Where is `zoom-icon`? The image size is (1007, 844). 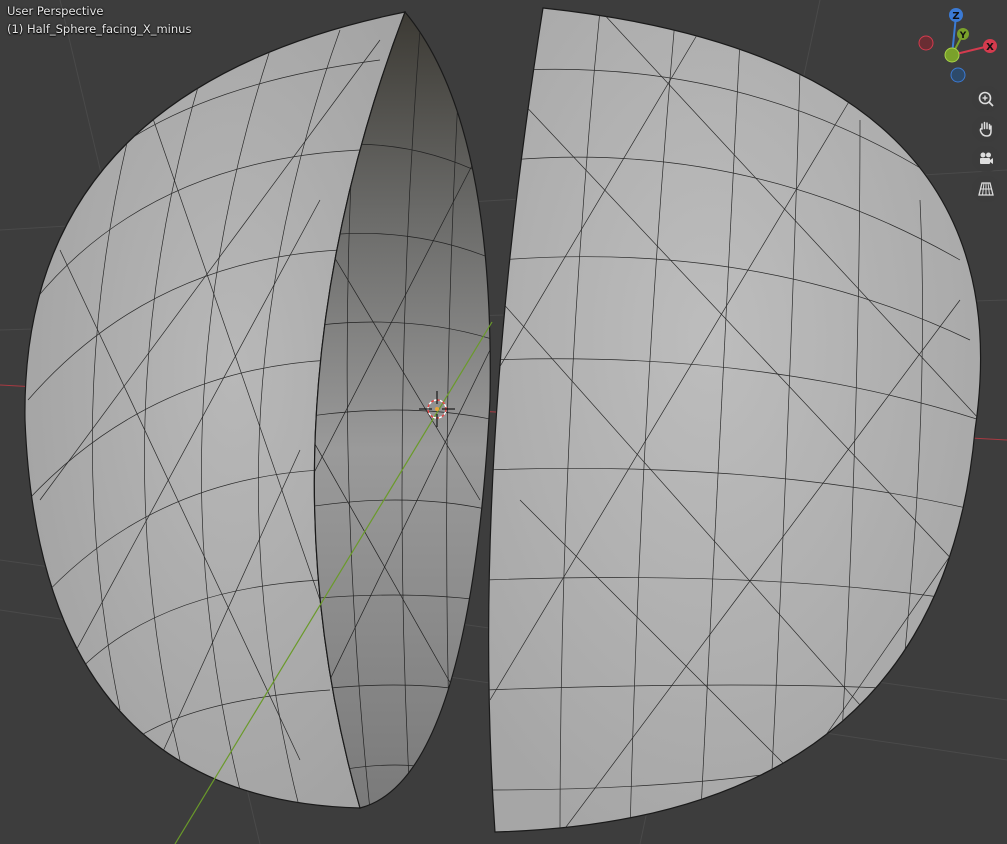 zoom-icon is located at coordinates (986, 99).